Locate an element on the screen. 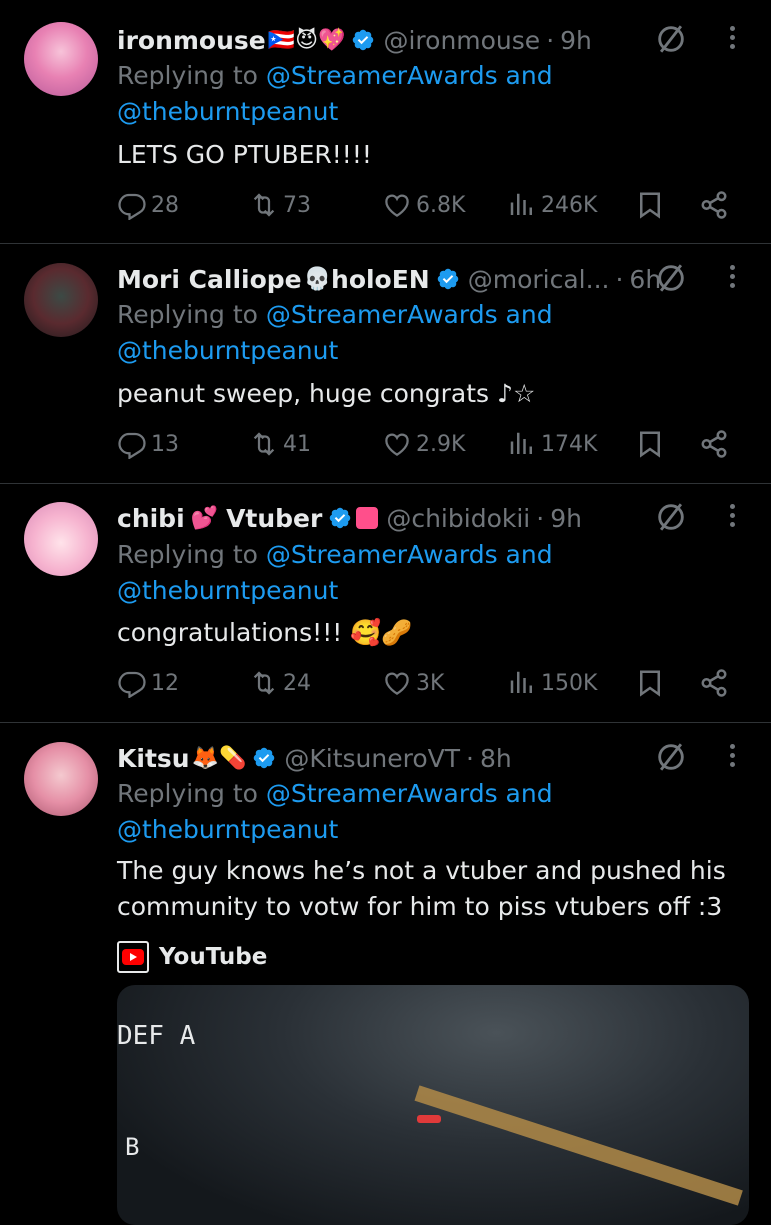 This screenshot has width=771, height=1225. tweet-header: ironmouse 🇵🇷😈💖 @ironmouse · 9h is located at coordinates (354, 40).